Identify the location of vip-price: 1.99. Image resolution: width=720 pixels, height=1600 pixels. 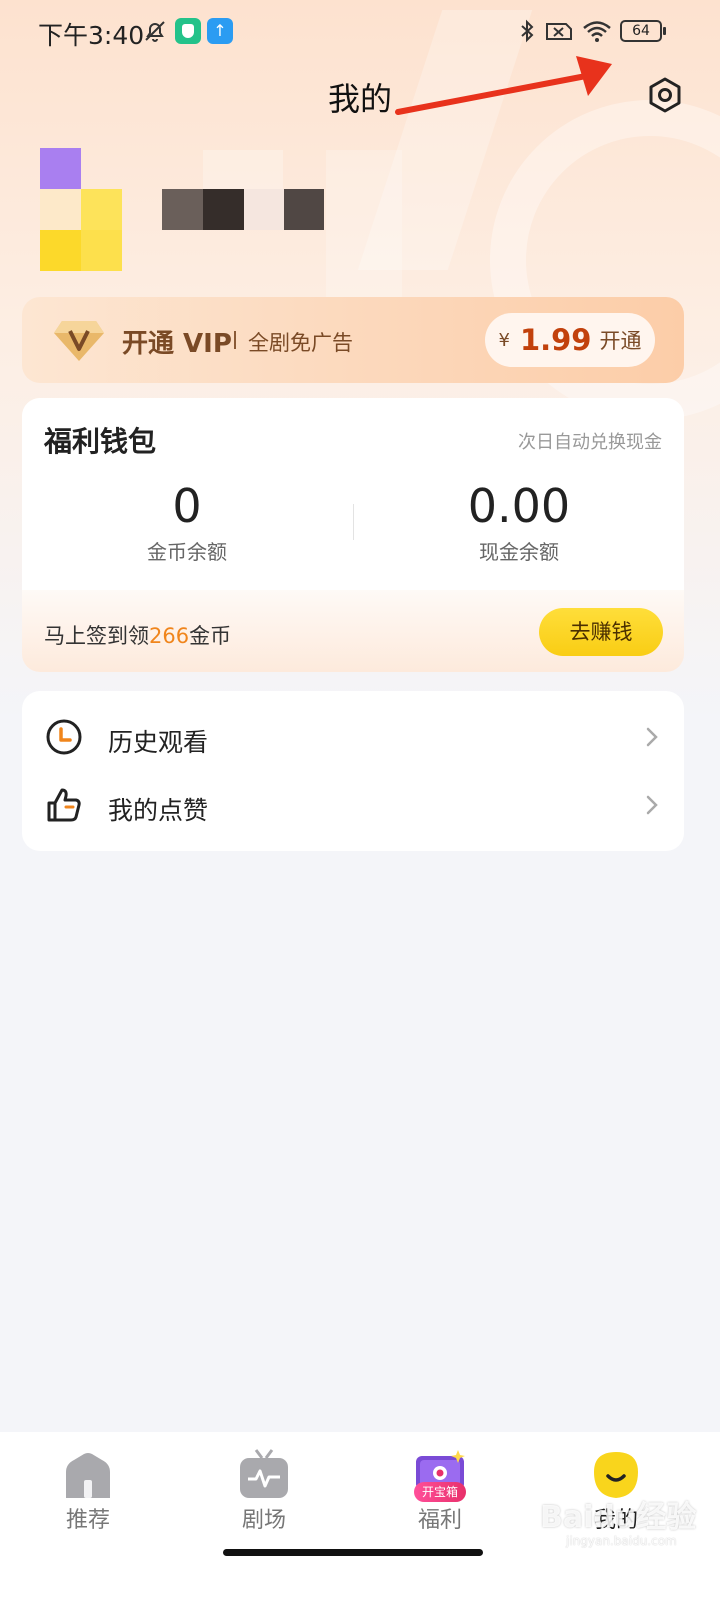
(555, 340).